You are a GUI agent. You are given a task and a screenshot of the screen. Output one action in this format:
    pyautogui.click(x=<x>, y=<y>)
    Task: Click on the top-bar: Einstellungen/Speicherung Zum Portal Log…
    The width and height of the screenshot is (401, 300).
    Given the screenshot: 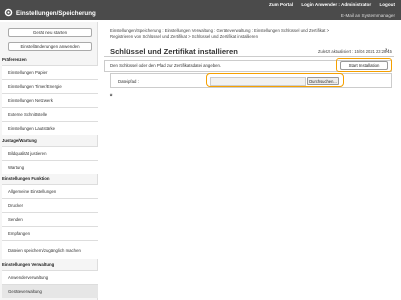 What is the action you would take?
    pyautogui.click(x=200, y=10)
    